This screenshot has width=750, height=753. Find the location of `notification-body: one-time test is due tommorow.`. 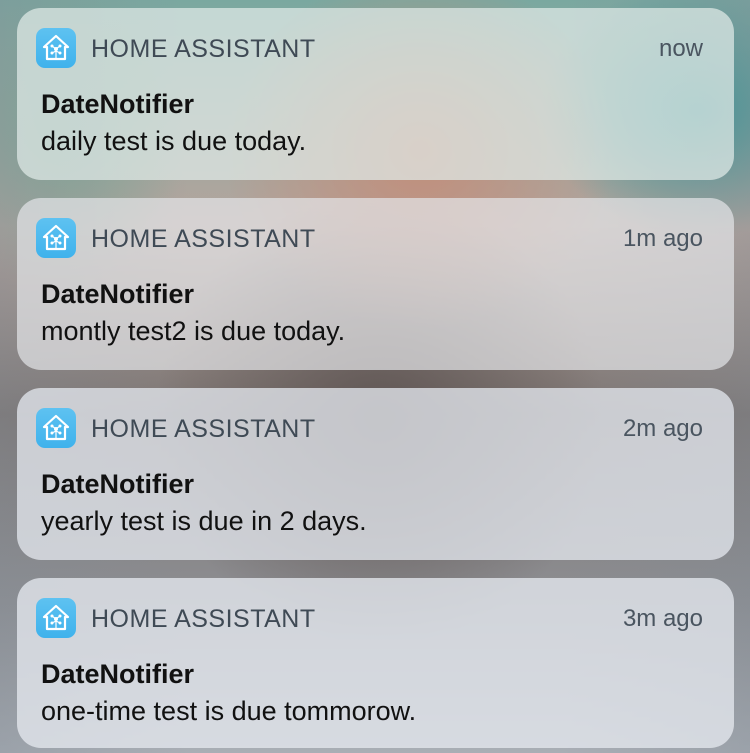

notification-body: one-time test is due tommorow. is located at coordinates (229, 711).